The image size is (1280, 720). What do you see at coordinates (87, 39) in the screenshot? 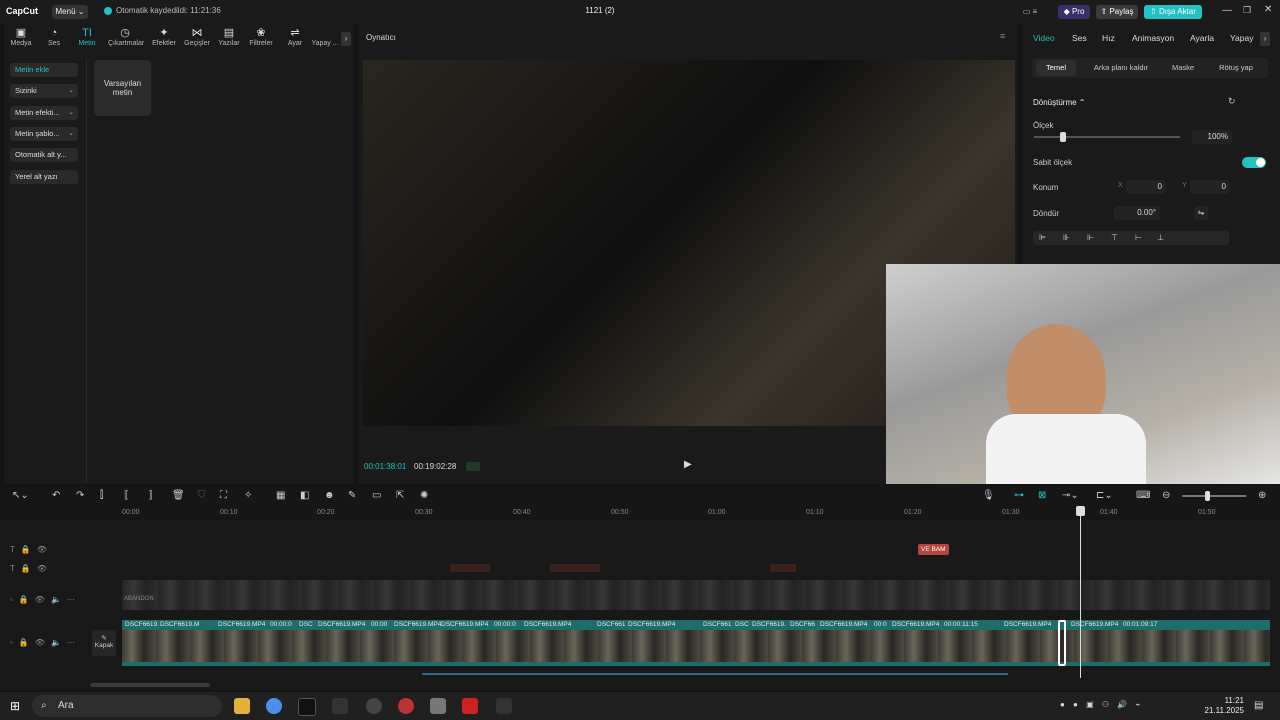
I see `tab-text: TI Metin` at bounding box center [87, 39].